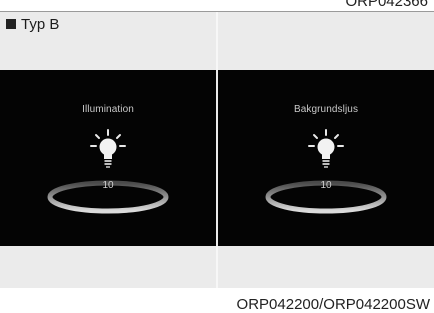 This screenshot has width=434, height=313. I want to click on column-divider-bottom, so click(217, 267).